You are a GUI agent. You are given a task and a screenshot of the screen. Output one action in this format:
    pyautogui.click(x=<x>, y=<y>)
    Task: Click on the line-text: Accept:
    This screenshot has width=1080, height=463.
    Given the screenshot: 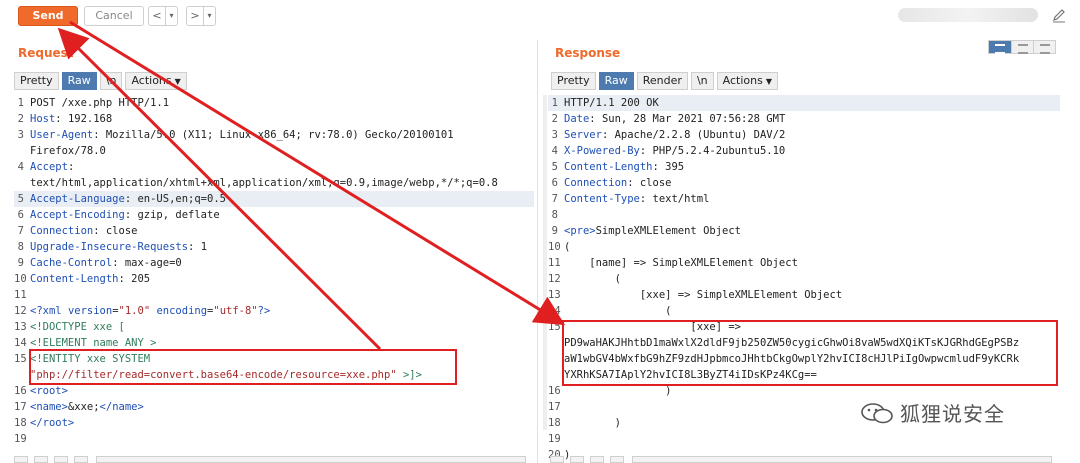 What is the action you would take?
    pyautogui.click(x=282, y=167)
    